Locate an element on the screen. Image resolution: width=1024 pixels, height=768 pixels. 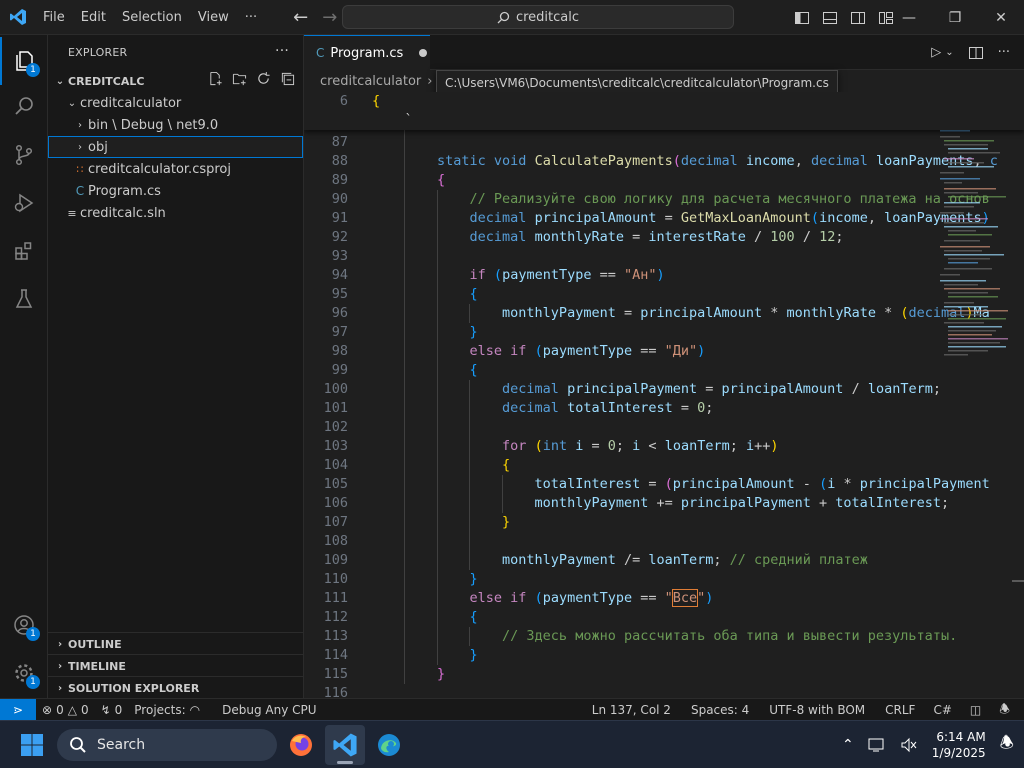
code-line: 95 { is located at coordinates (664, 294).